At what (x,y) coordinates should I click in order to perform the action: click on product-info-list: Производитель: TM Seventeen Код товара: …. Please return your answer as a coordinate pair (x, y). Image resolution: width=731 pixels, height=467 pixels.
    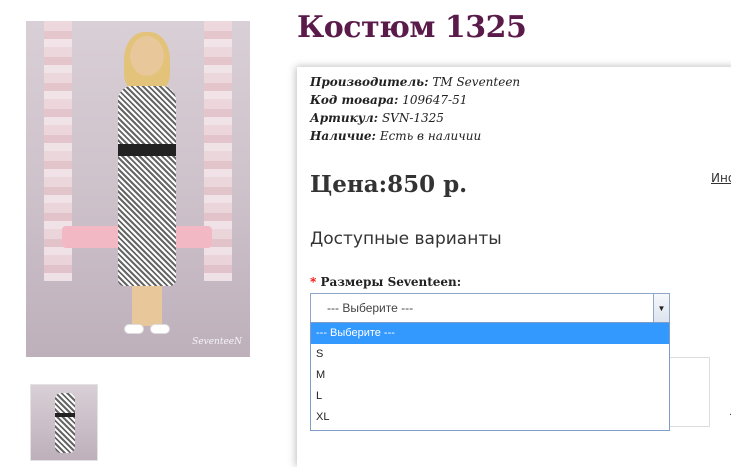
    Looking at the image, I should click on (415, 109).